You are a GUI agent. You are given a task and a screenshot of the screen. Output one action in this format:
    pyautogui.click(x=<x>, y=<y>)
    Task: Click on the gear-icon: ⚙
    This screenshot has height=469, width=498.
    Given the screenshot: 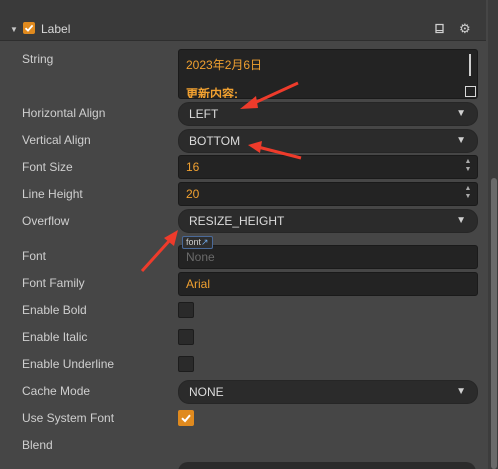 What is the action you would take?
    pyautogui.click(x=465, y=29)
    